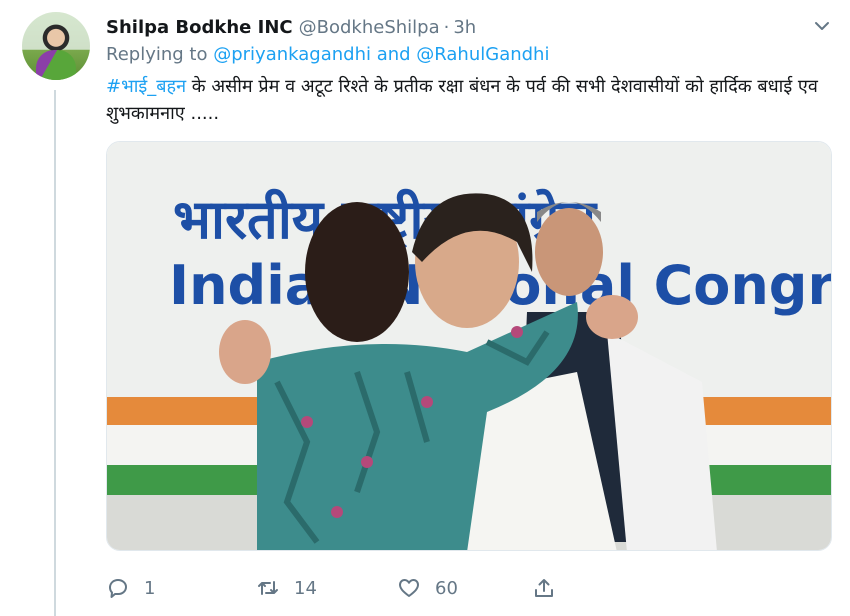 This screenshot has height=616, width=850. Describe the element at coordinates (822, 26) in the screenshot. I see `chevron-down-icon` at that location.